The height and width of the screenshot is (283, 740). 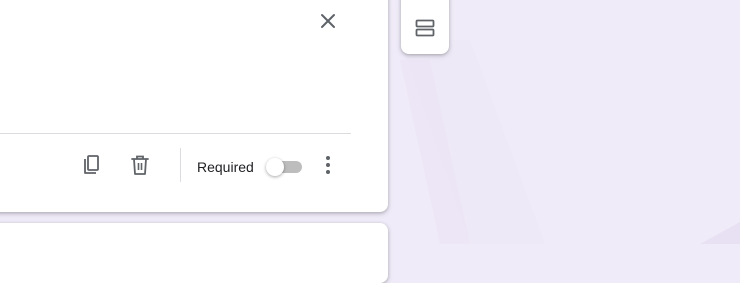 I want to click on delete-button, so click(x=140, y=165).